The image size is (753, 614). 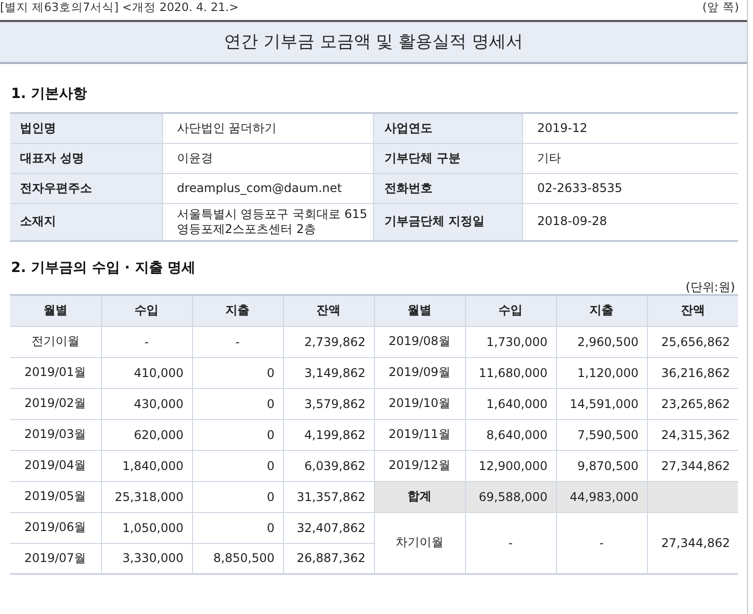 I want to click on table-cell: 3,579,862, so click(x=328, y=403).